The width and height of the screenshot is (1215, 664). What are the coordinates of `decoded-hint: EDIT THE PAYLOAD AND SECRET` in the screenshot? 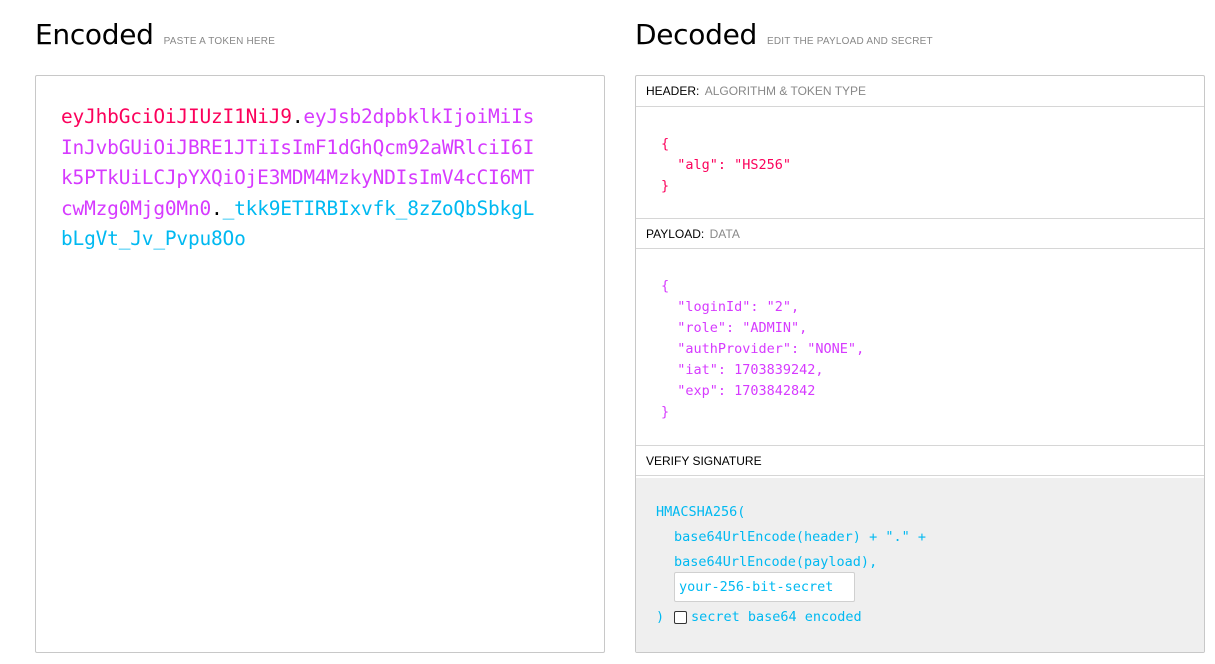 It's located at (850, 41).